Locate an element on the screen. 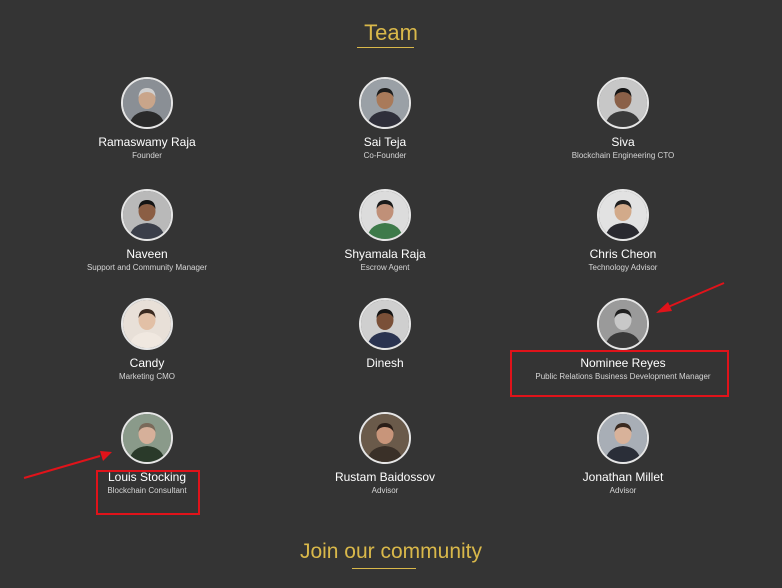  arrow-to-nominee-reyes is located at coordinates (690, 297).